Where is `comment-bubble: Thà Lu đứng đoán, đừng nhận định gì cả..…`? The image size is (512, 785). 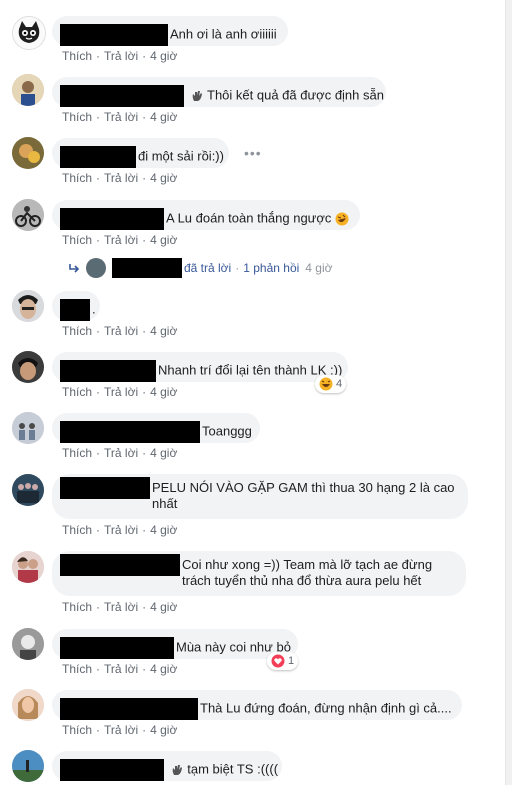
comment-bubble: Thà Lu đứng đoán, đừng nhận định gì cả..… is located at coordinates (257, 705).